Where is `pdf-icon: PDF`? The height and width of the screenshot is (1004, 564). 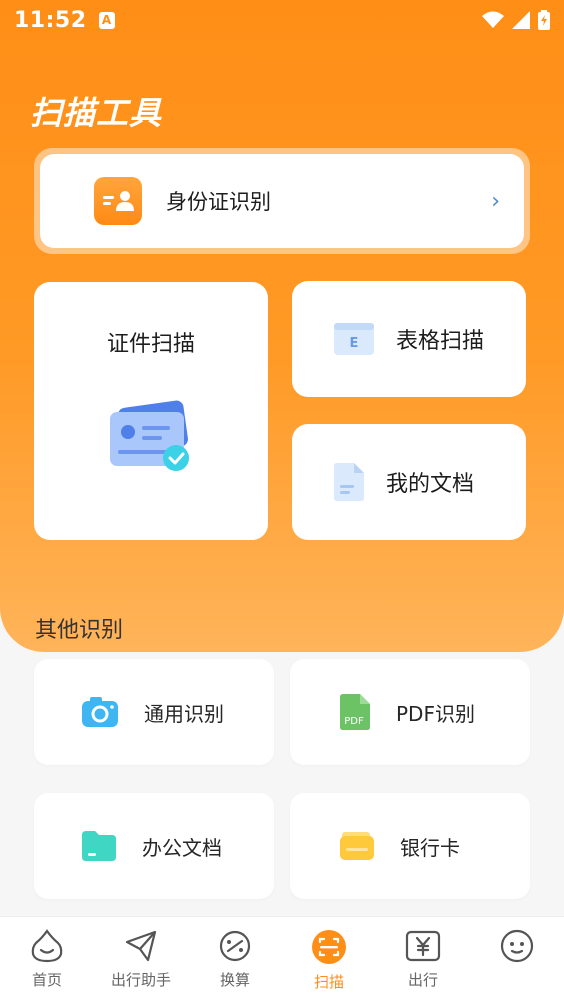 pdf-icon: PDF is located at coordinates (355, 712).